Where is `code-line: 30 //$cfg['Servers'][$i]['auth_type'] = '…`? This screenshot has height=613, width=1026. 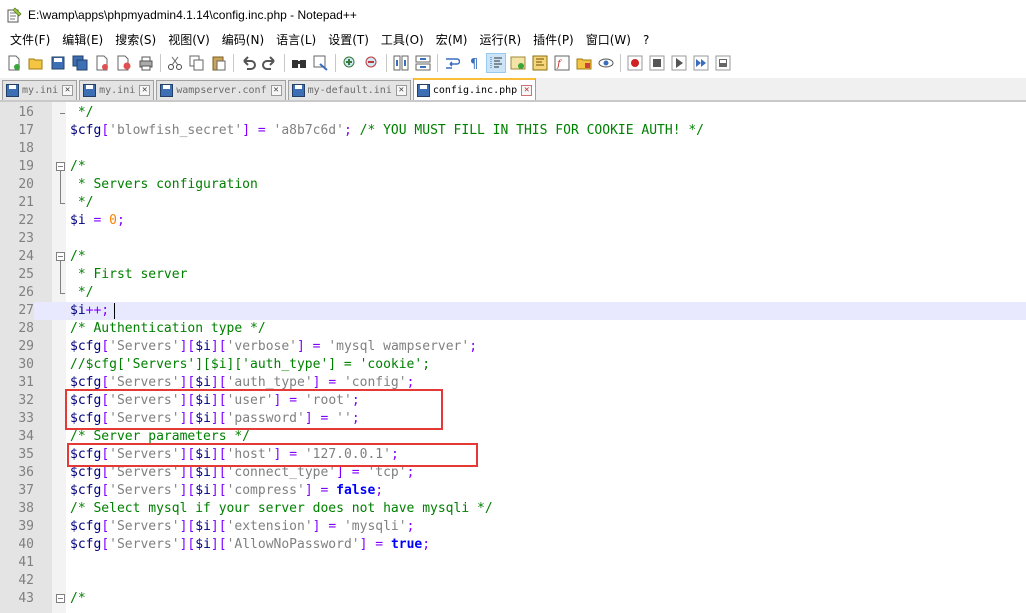
code-line: 30 //$cfg['Servers'][$i]['auth_type'] = '… is located at coordinates (513, 365).